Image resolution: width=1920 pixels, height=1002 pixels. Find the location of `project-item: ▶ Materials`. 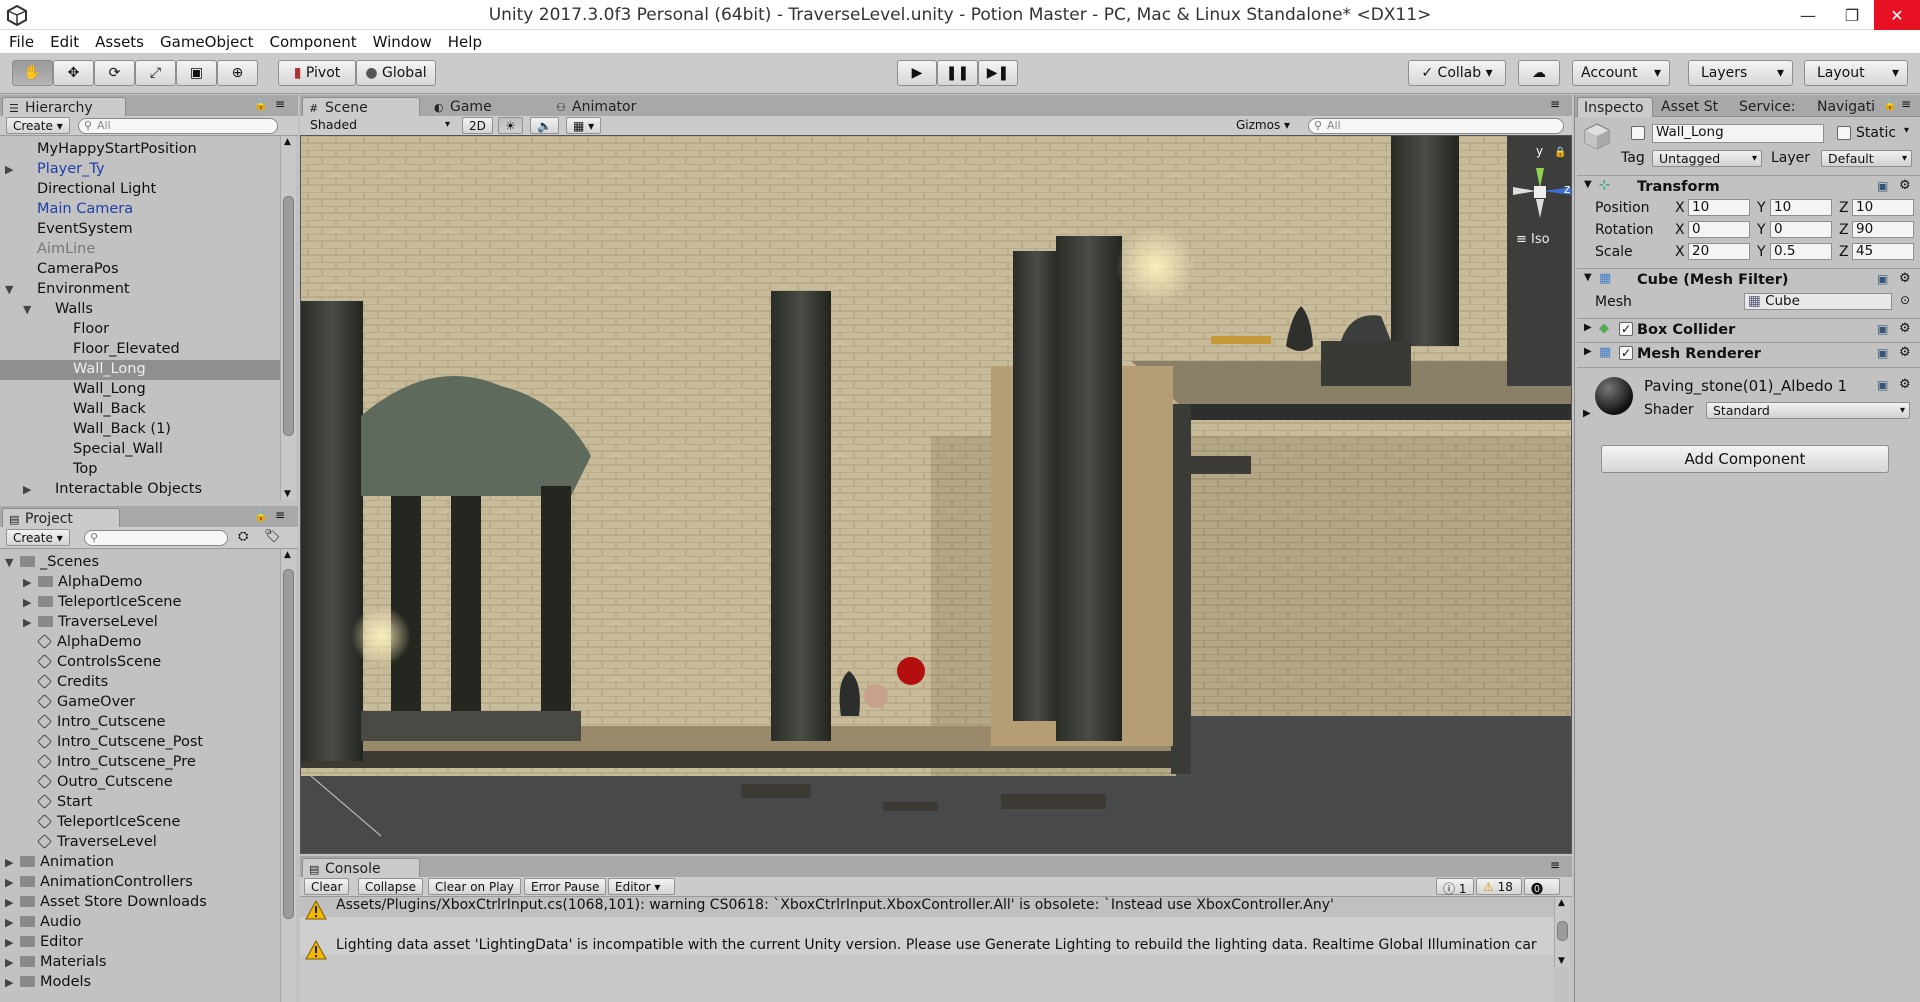

project-item: ▶ Materials is located at coordinates (140, 963).